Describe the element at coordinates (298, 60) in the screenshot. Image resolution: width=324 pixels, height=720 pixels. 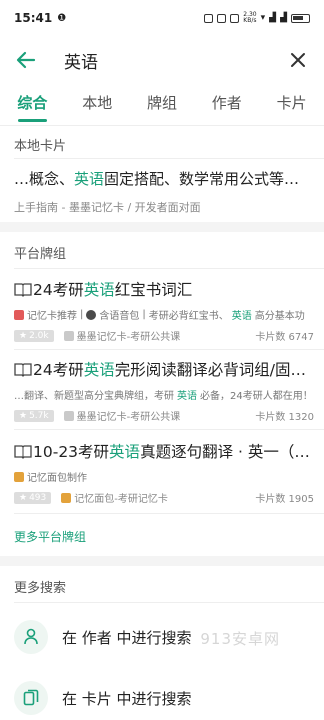
I see `close-icon` at that location.